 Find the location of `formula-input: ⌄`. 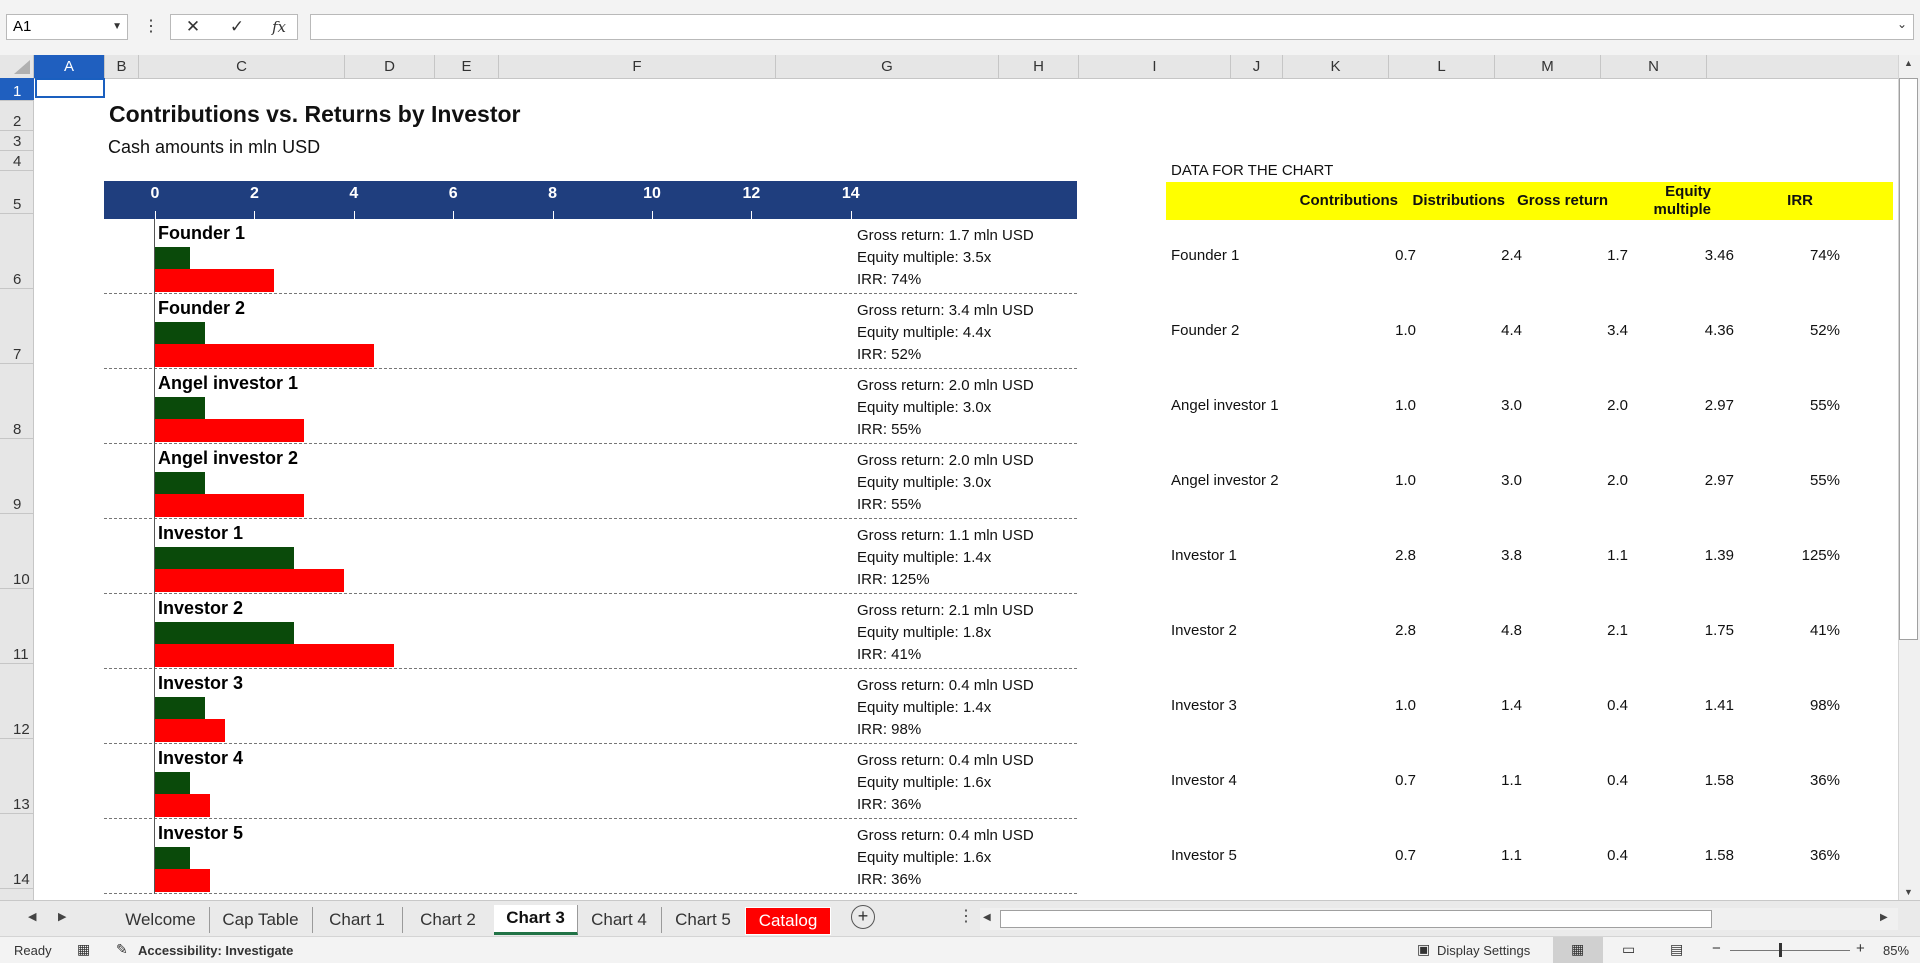

formula-input: ⌄ is located at coordinates (1112, 27).